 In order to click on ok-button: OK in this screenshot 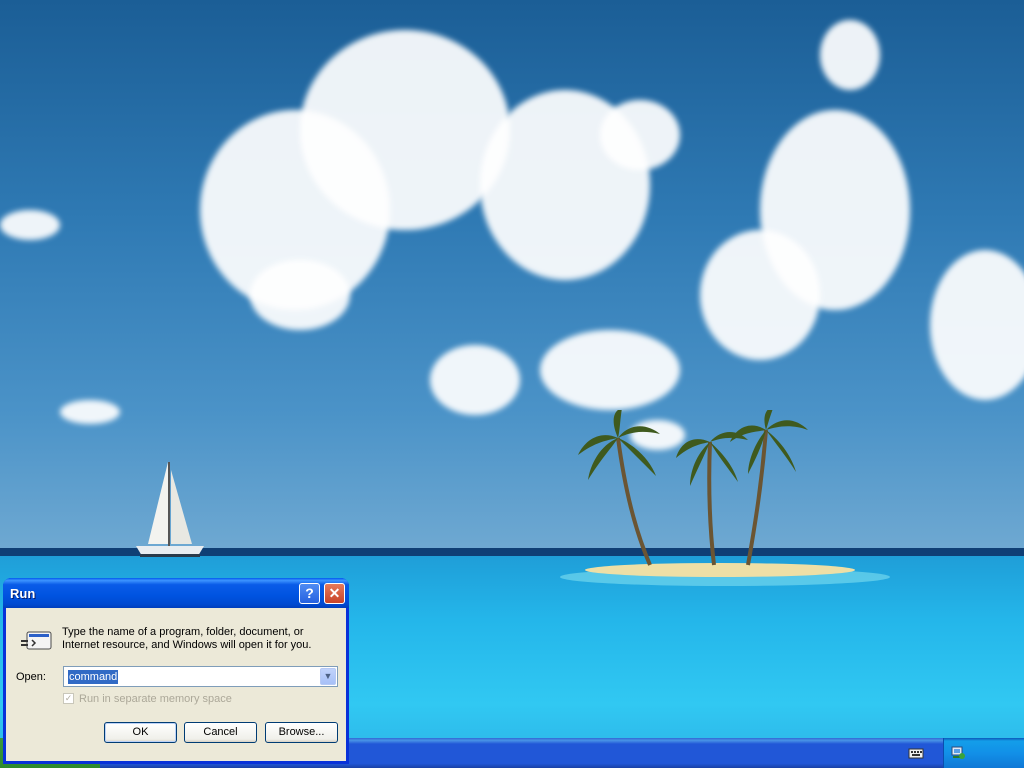, I will do `click(140, 732)`.